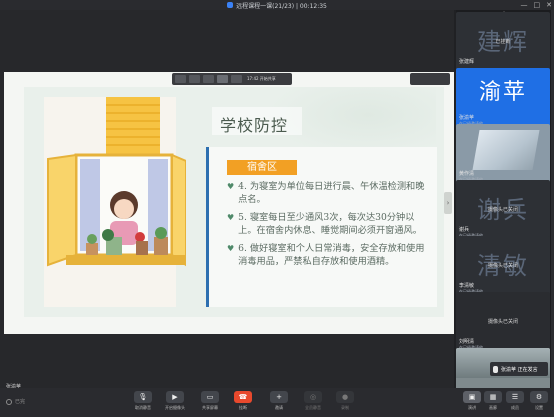  I want to click on unmute-button: 🎙 取消静音, so click(143, 403).